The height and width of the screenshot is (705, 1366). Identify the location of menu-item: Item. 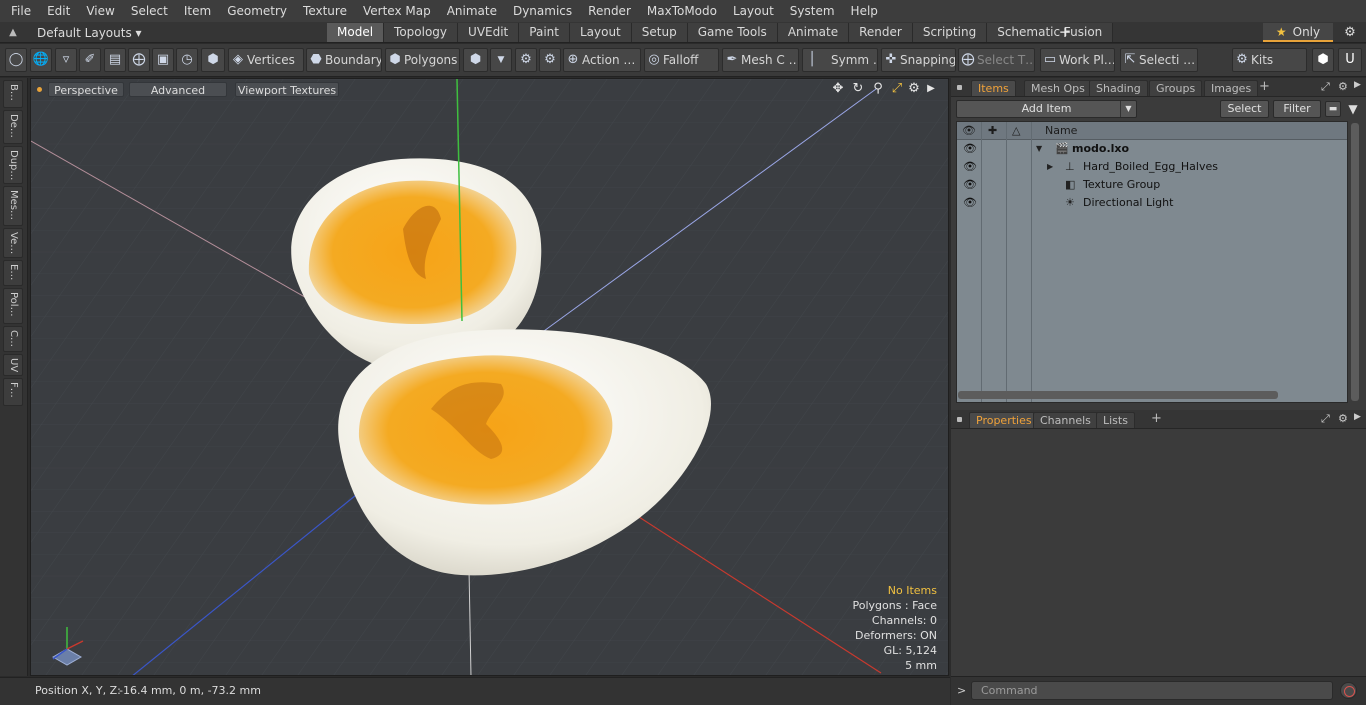
(197, 11).